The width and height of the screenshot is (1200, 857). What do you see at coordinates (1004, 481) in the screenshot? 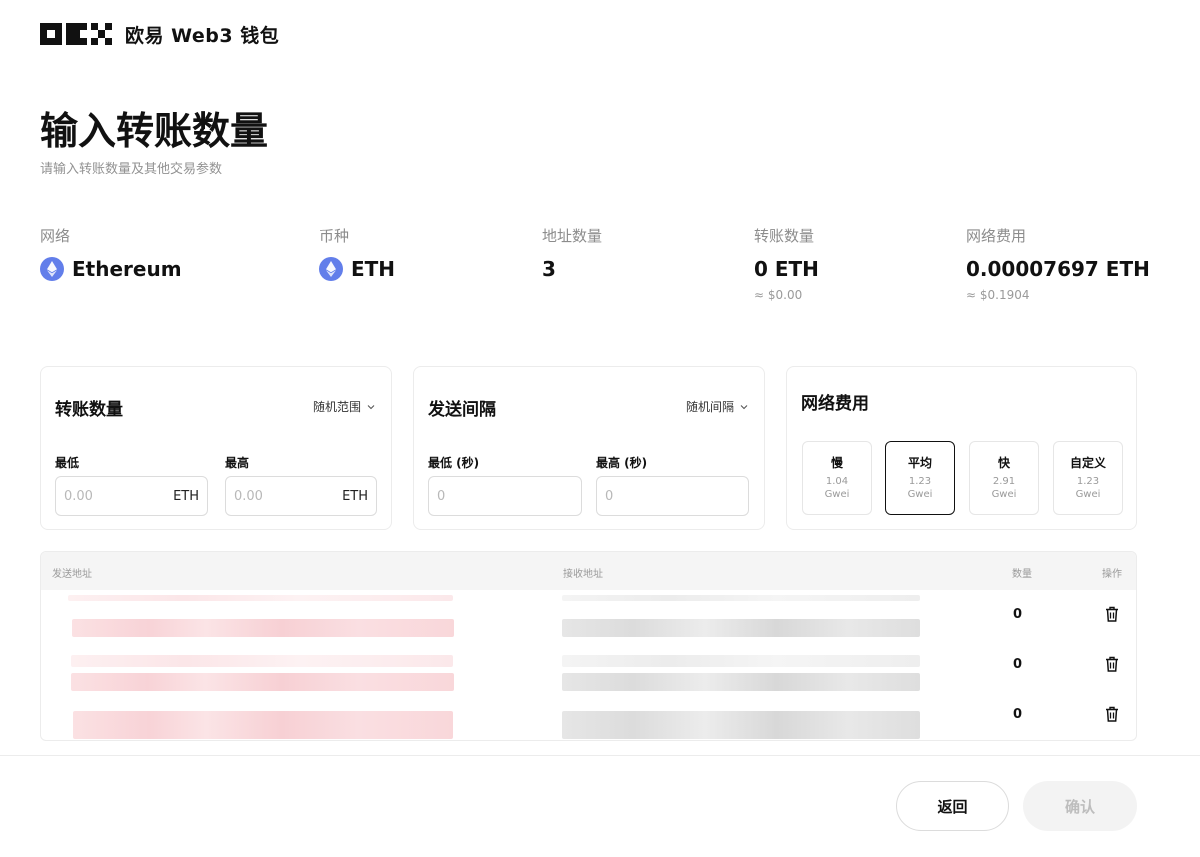
I see `fee-option-value: 2.91` at bounding box center [1004, 481].